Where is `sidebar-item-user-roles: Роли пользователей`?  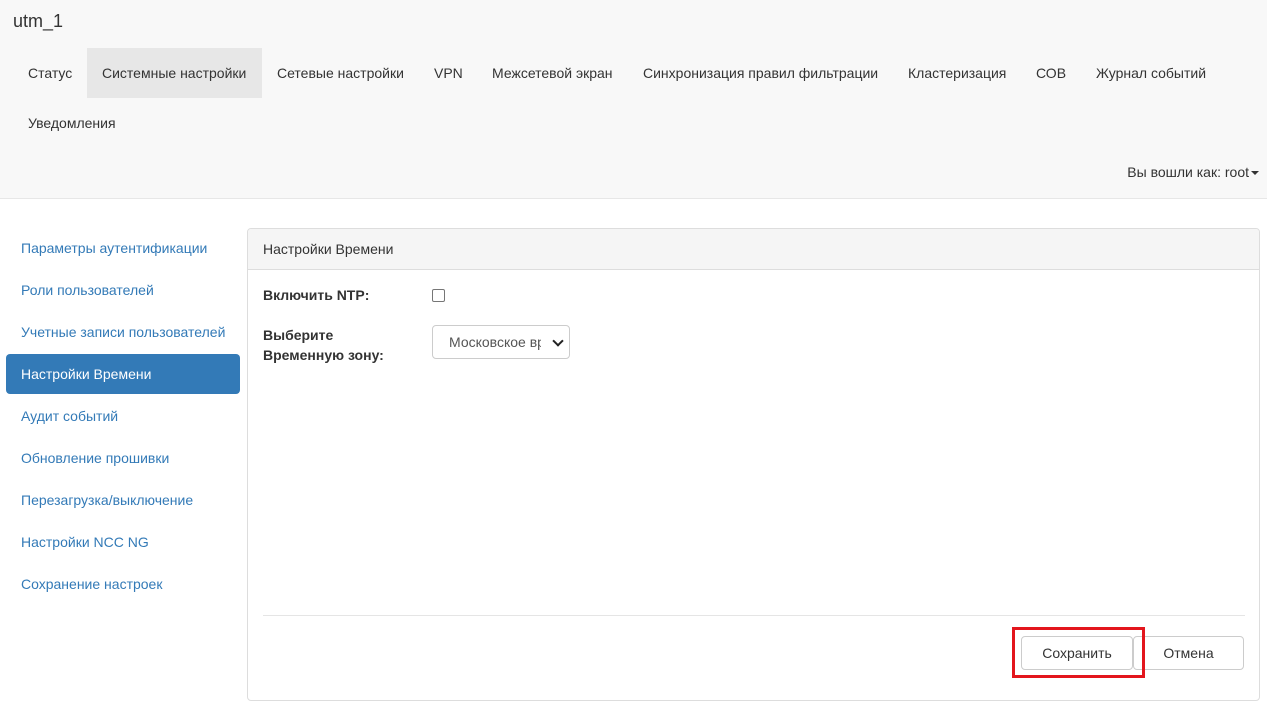 sidebar-item-user-roles: Роли пользователей is located at coordinates (123, 290).